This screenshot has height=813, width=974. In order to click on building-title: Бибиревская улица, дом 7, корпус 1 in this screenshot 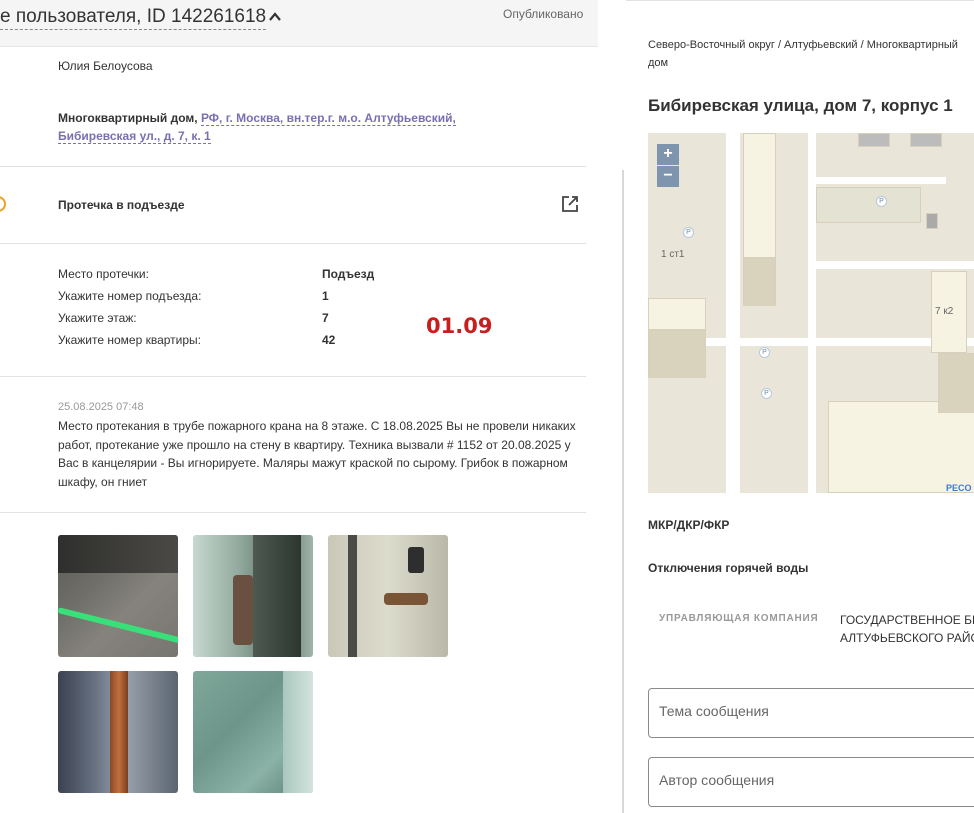, I will do `click(800, 105)`.